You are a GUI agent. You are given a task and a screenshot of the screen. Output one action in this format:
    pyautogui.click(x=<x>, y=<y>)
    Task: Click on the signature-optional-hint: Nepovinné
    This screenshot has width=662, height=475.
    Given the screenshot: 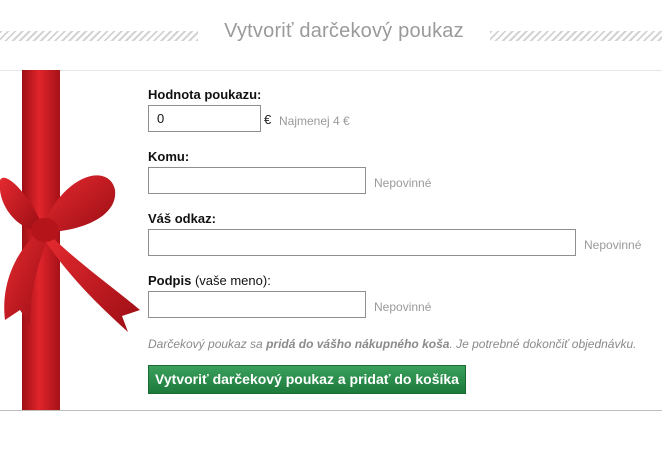 What is the action you would take?
    pyautogui.click(x=403, y=307)
    